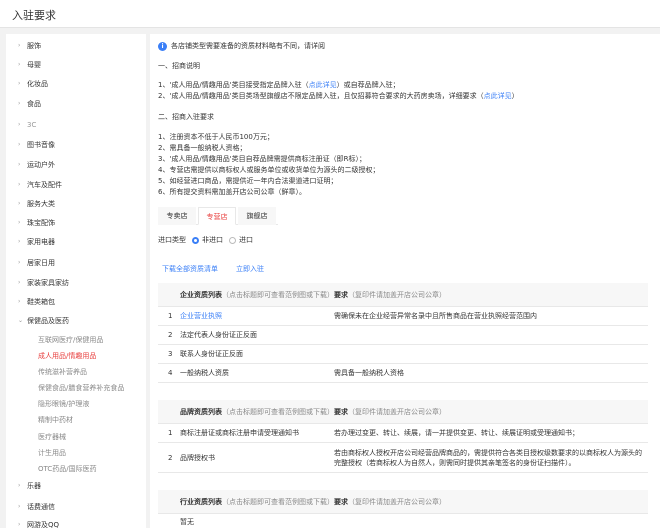 This screenshot has height=528, width=660. I want to click on sidebar-item-furniture: › 家装家具家纺, so click(43, 283).